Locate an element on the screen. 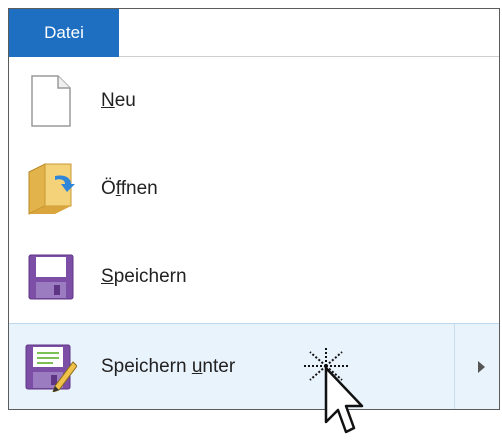 This screenshot has height=447, width=502. menu-item-label: Öffnen is located at coordinates (129, 188).